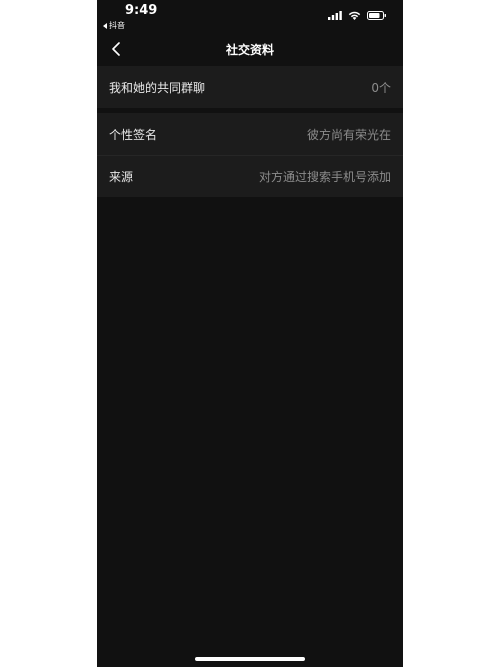  I want to click on wifi-icon, so click(354, 15).